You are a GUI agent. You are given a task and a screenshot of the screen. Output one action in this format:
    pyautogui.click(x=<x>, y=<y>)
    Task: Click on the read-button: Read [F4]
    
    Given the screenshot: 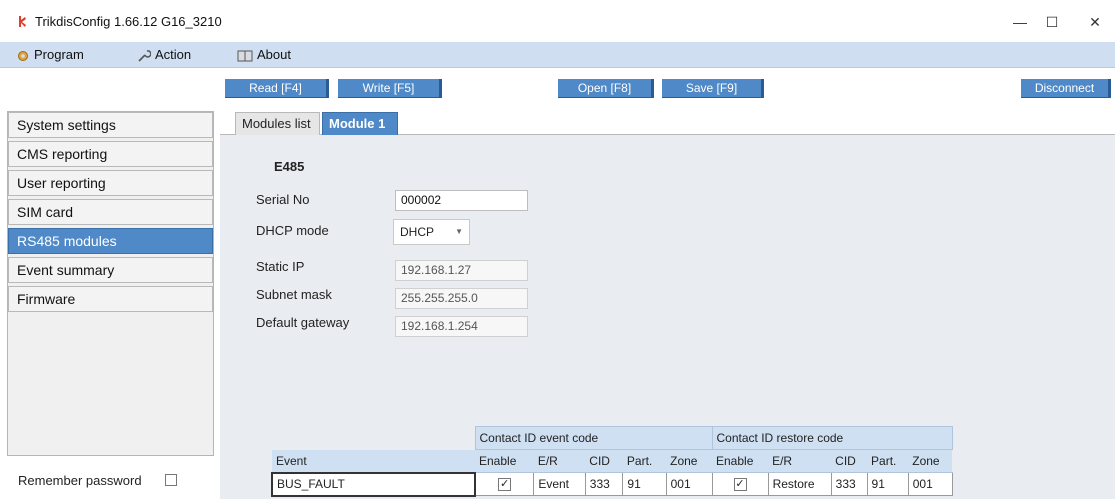 What is the action you would take?
    pyautogui.click(x=277, y=88)
    